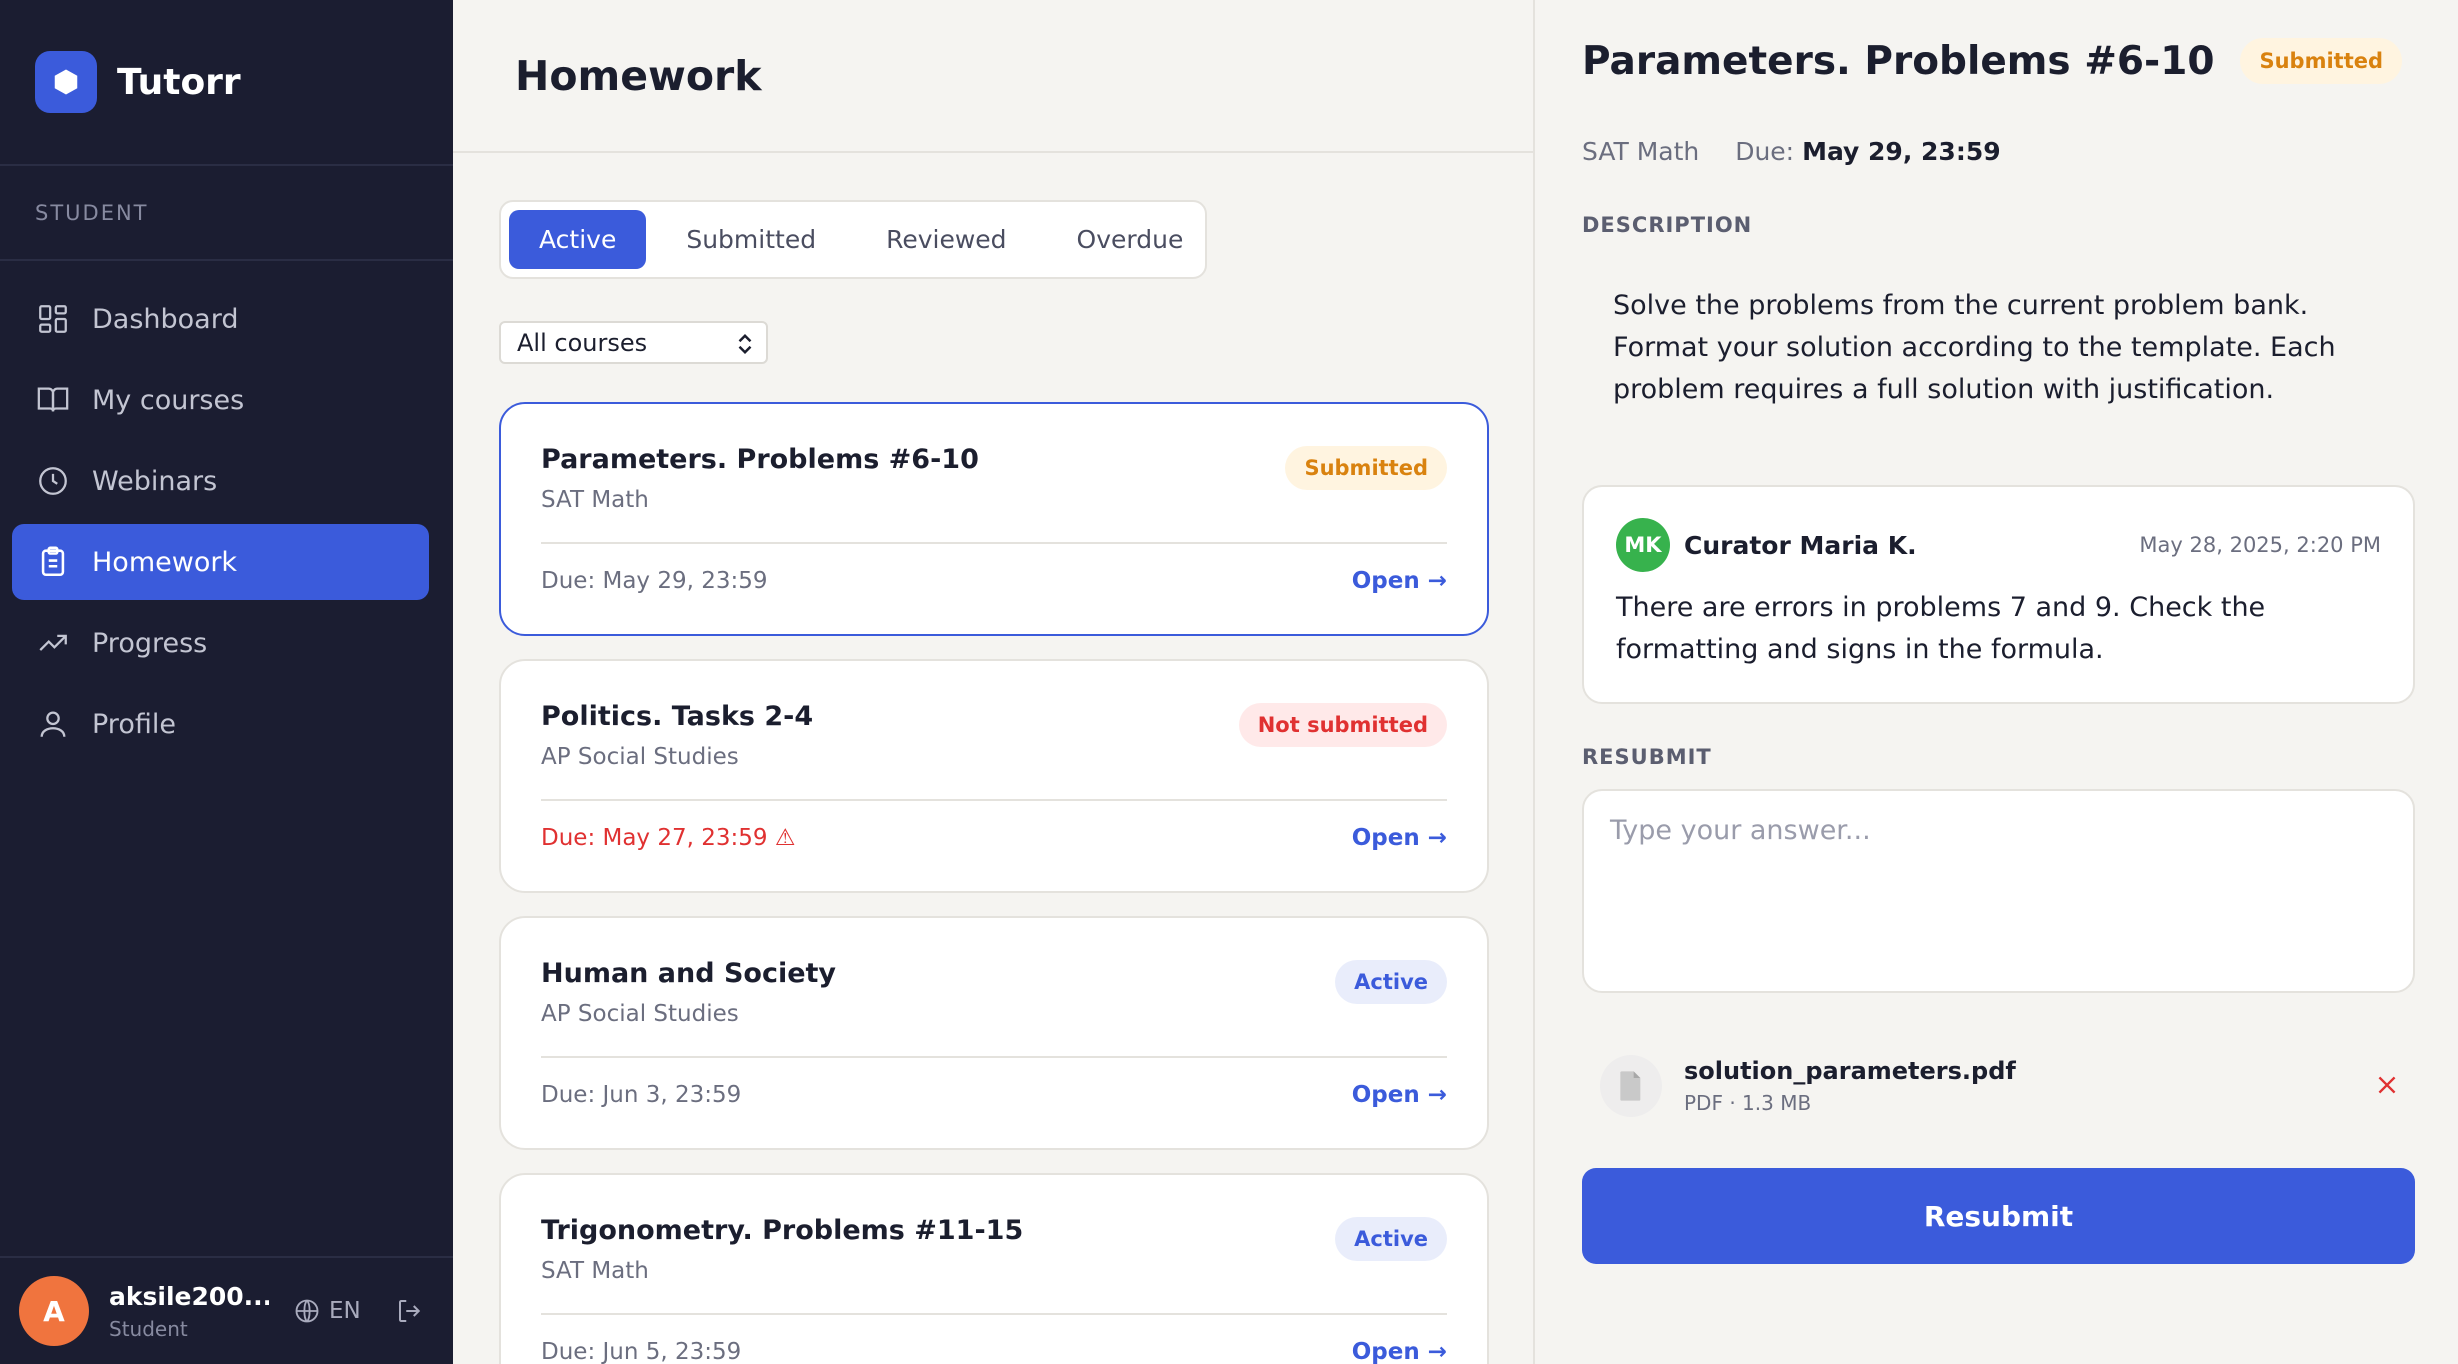 This screenshot has height=1364, width=2458. I want to click on sidebar-item-webinars: Webinars, so click(220, 481).